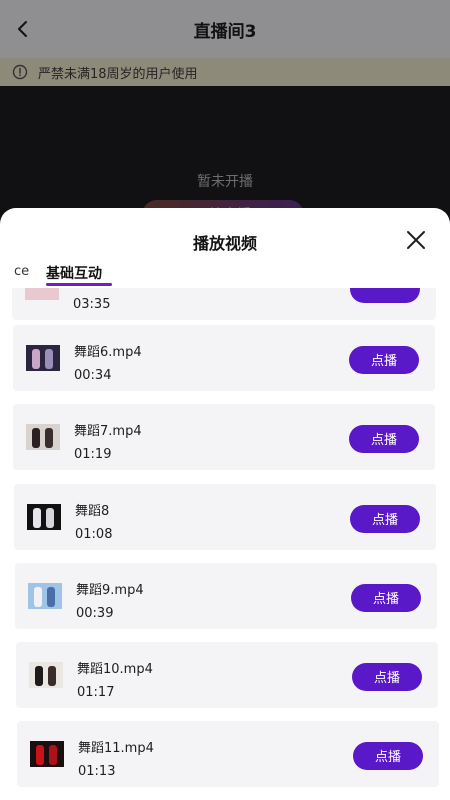 Image resolution: width=450 pixels, height=800 pixels. I want to click on warning-text: 严禁未满18周岁的用户使用, so click(118, 74).